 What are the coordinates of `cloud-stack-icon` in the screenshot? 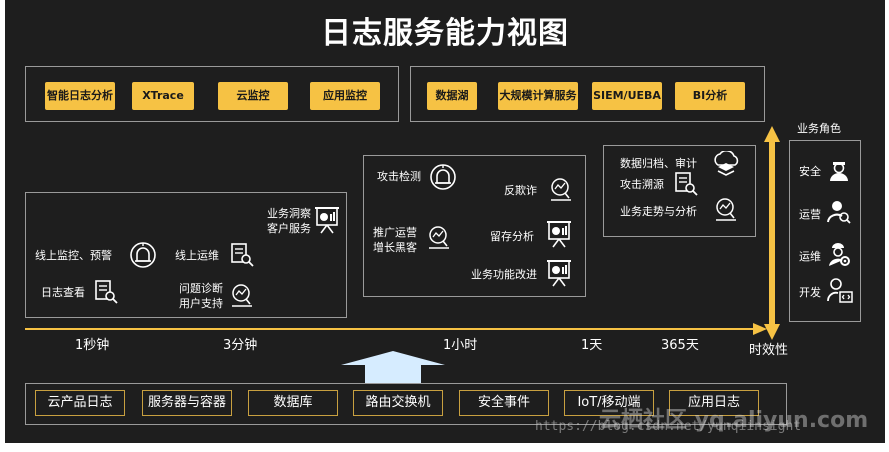 It's located at (726, 165).